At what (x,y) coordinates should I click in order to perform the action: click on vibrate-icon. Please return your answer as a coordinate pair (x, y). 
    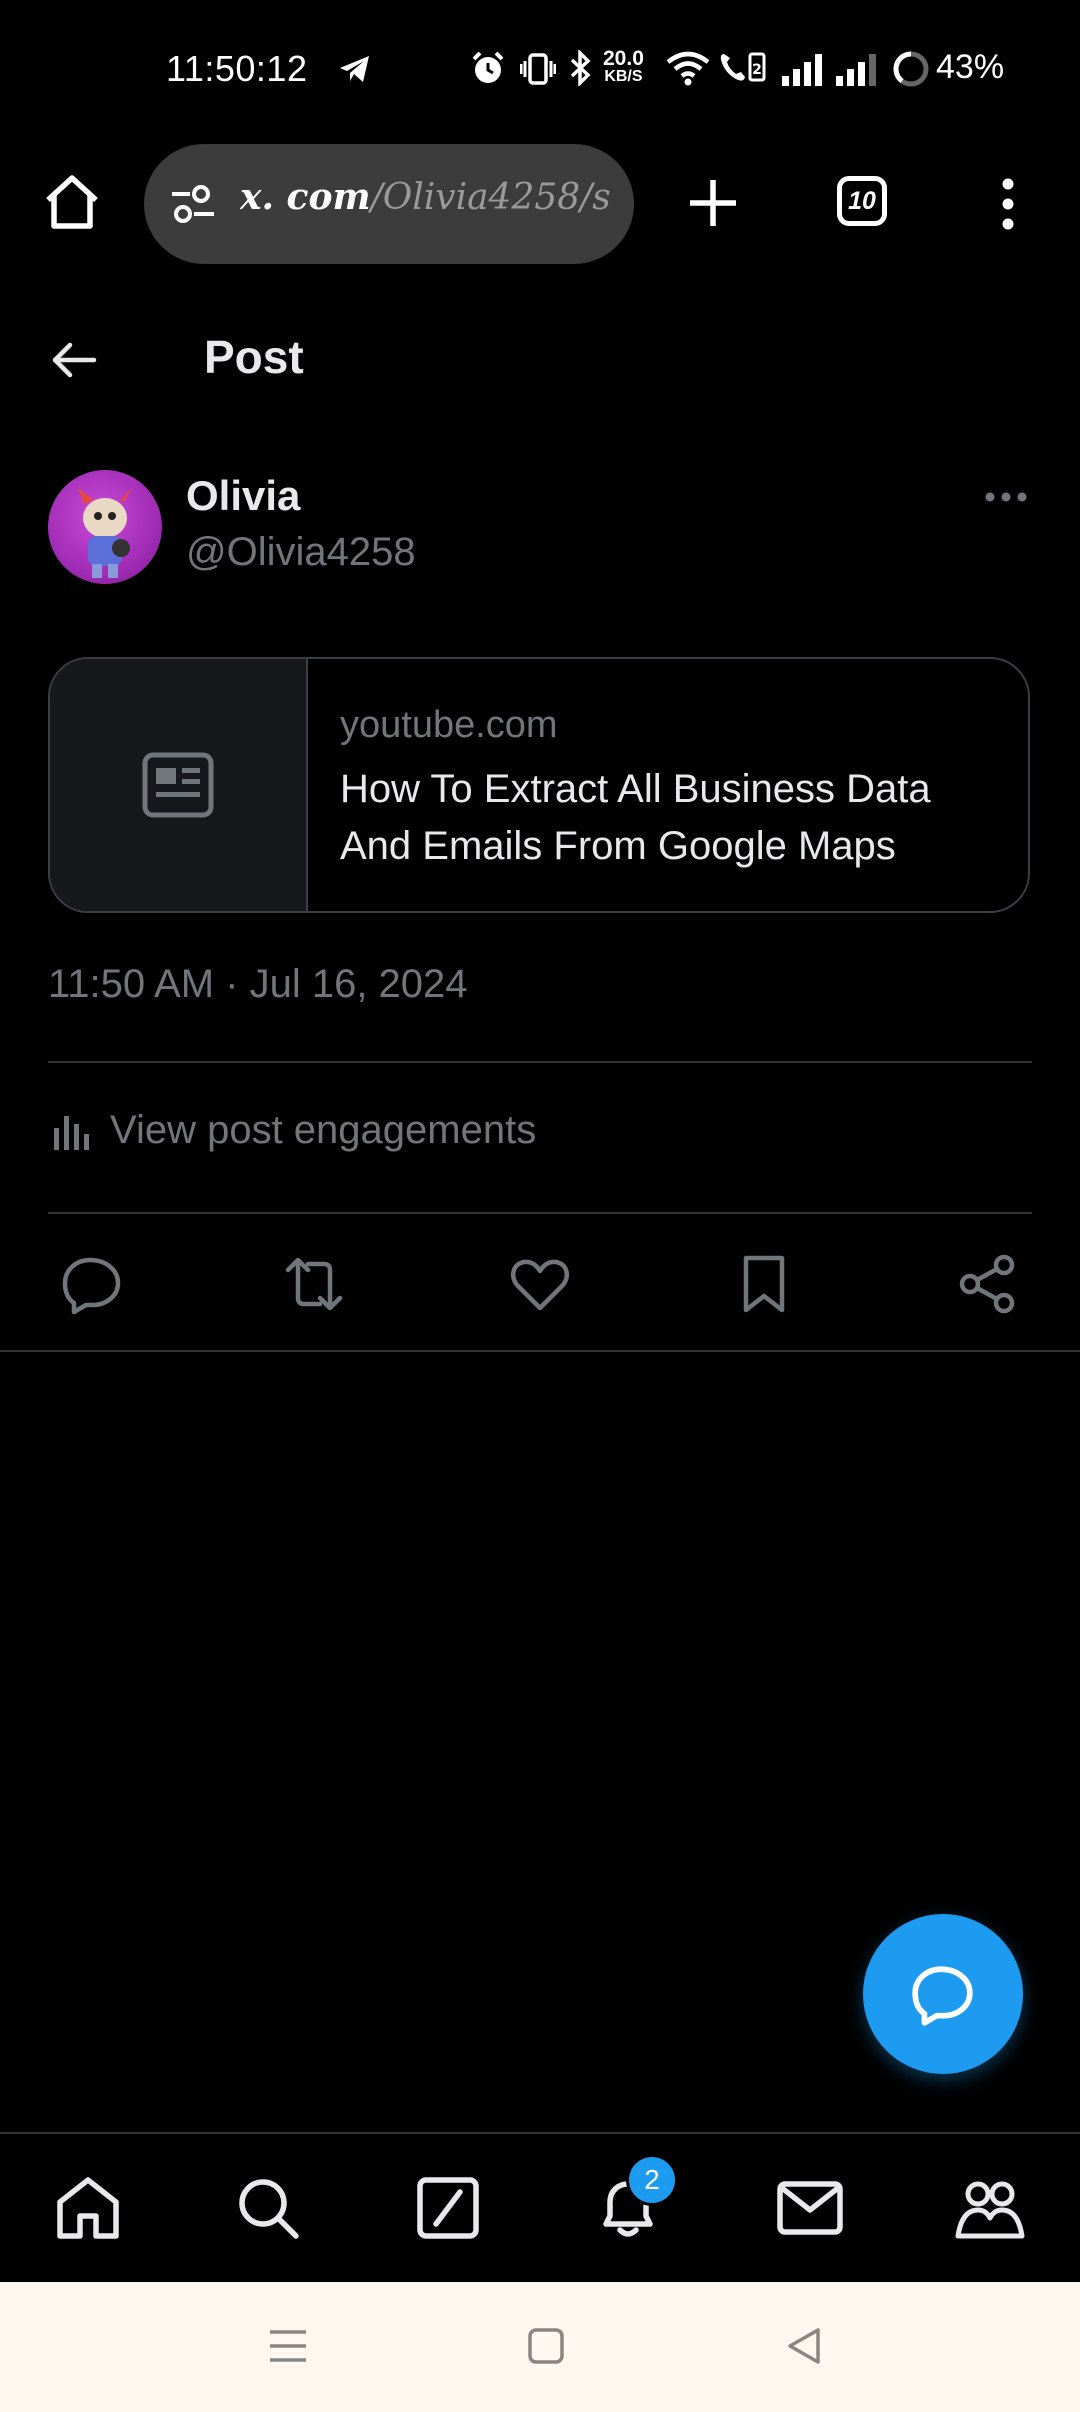
    Looking at the image, I should click on (538, 69).